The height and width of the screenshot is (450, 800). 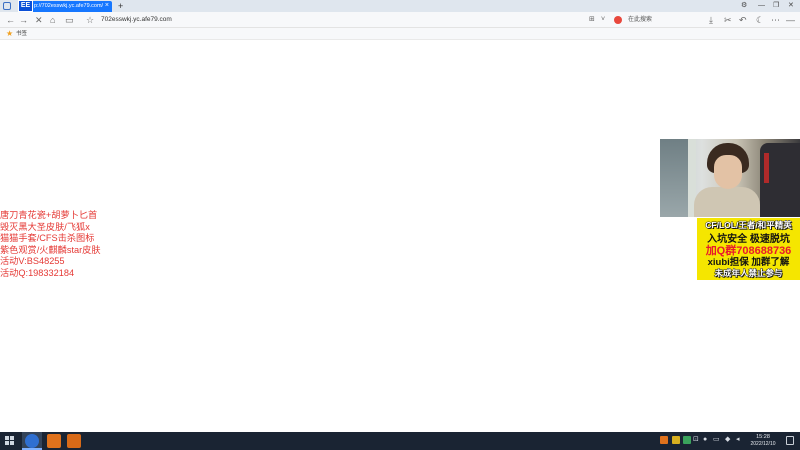 I want to click on ad-line-guarantee: xiubi担保 加群了解, so click(x=748, y=262).